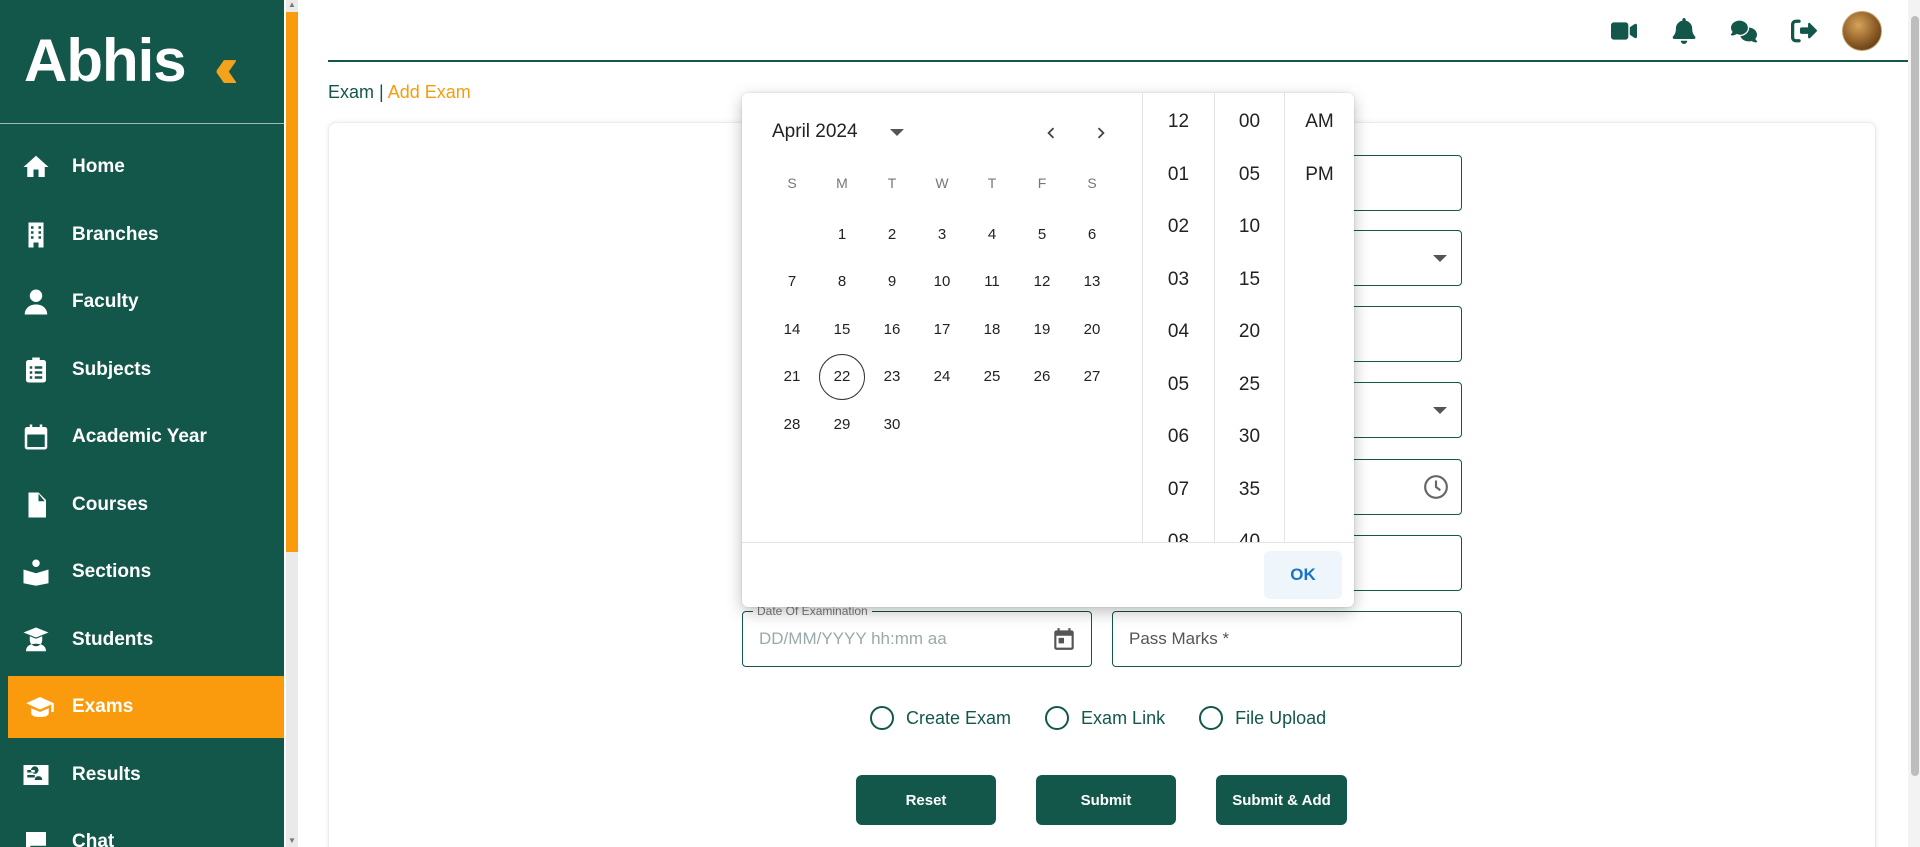 The width and height of the screenshot is (1920, 847). What do you see at coordinates (792, 329) in the screenshot?
I see `calendar-day: 14` at bounding box center [792, 329].